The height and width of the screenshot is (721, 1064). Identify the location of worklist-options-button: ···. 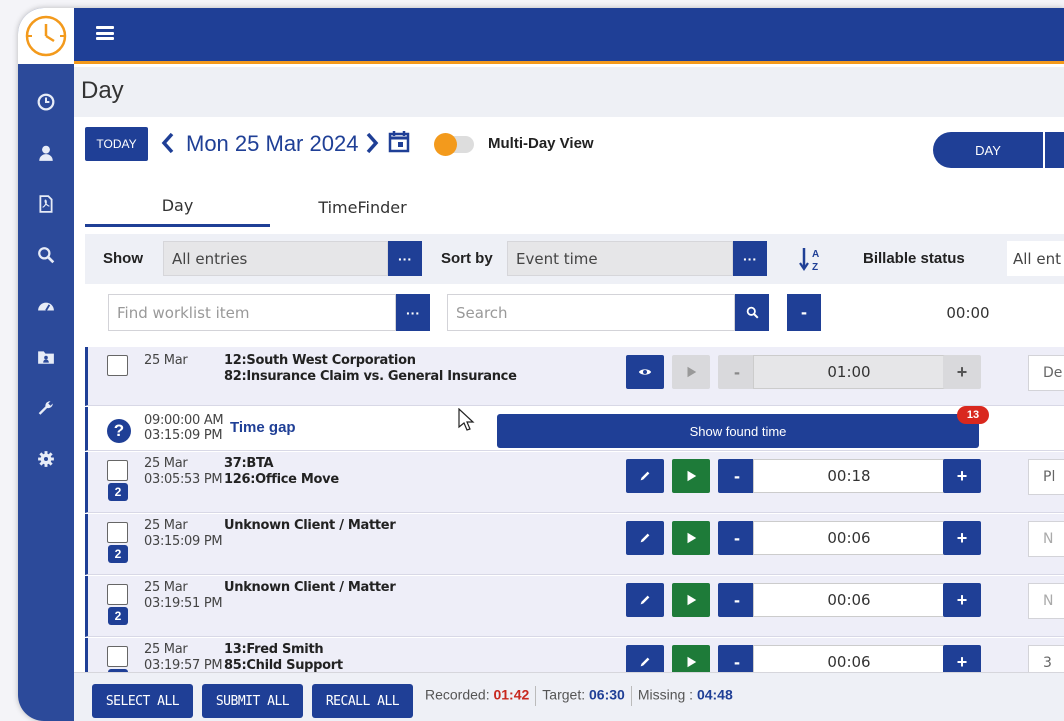
(413, 312).